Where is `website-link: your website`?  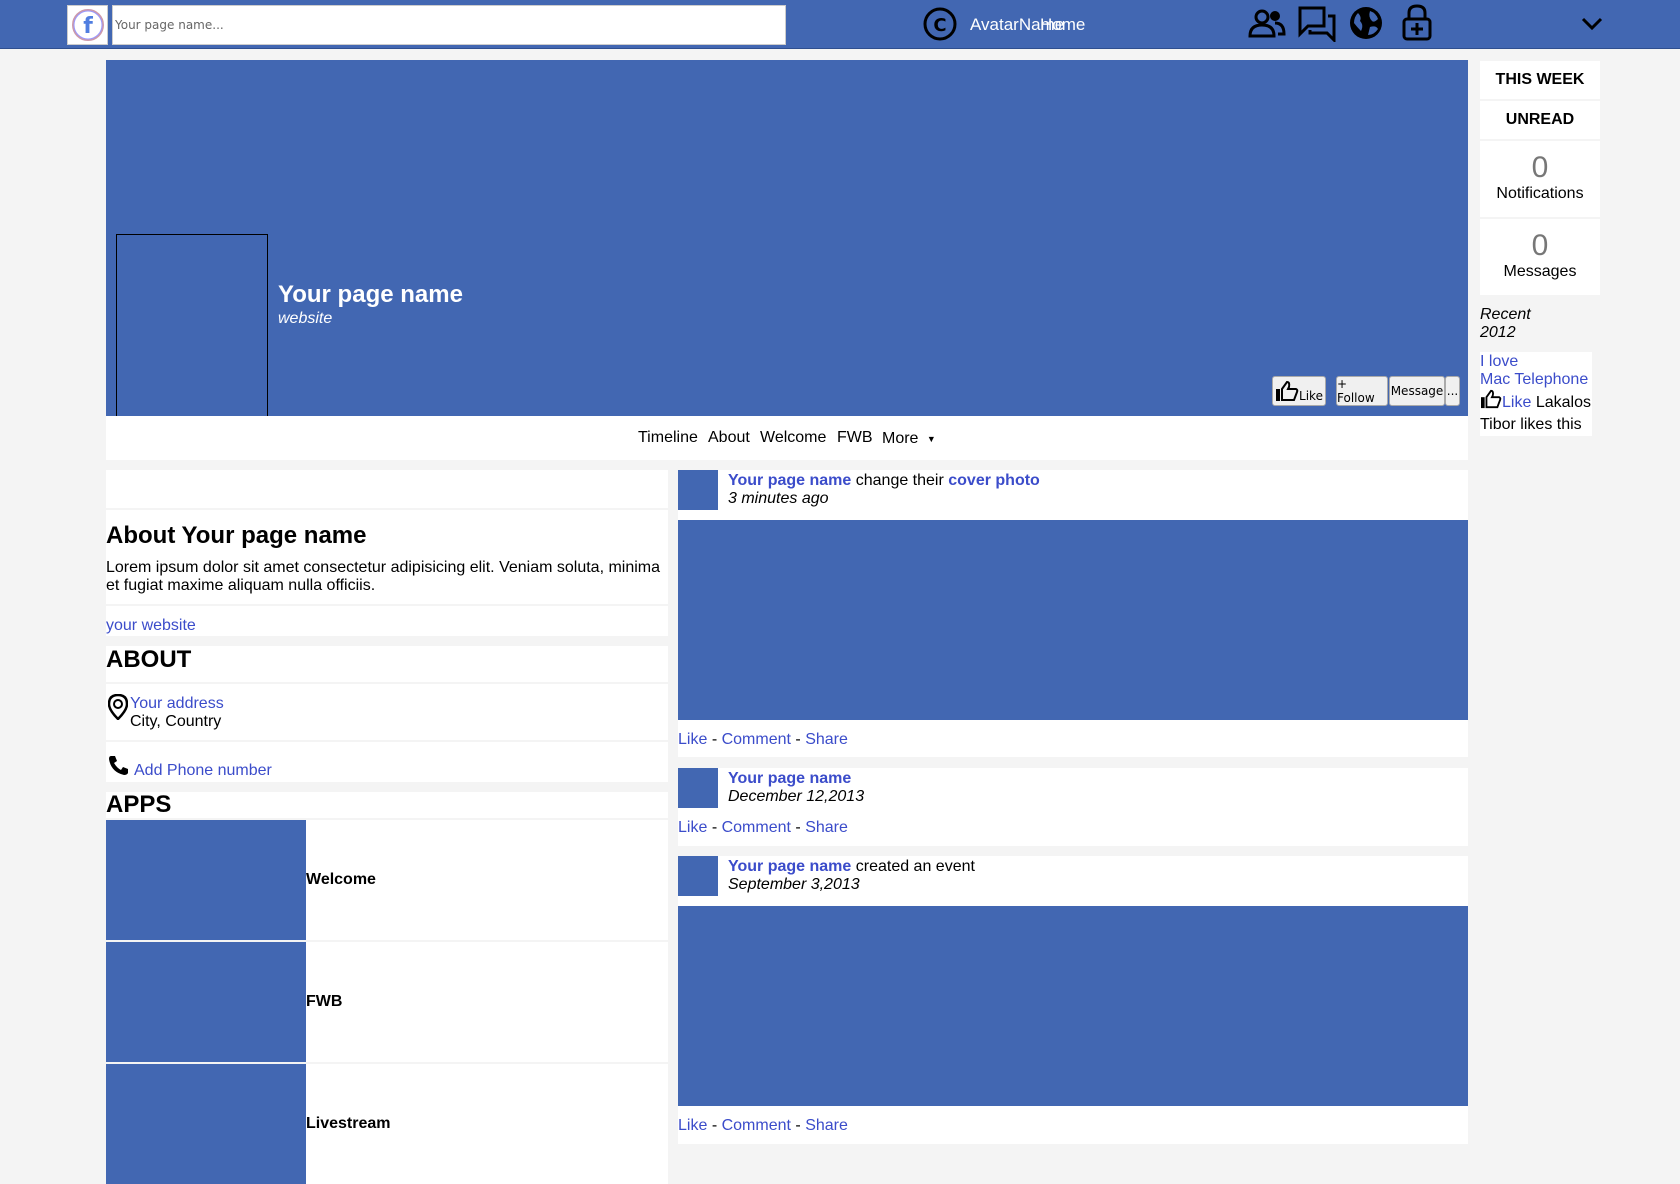
website-link: your website is located at coordinates (151, 626).